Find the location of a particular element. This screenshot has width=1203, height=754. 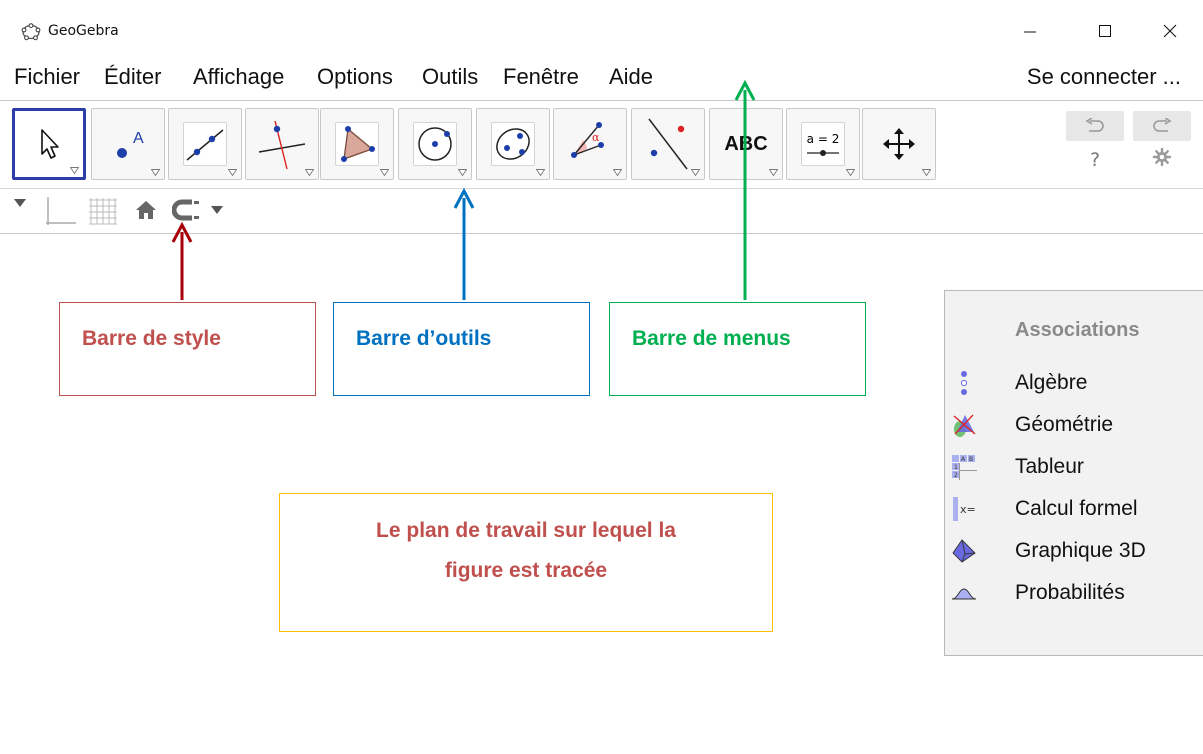

svg-text: α is located at coordinates (596, 137).